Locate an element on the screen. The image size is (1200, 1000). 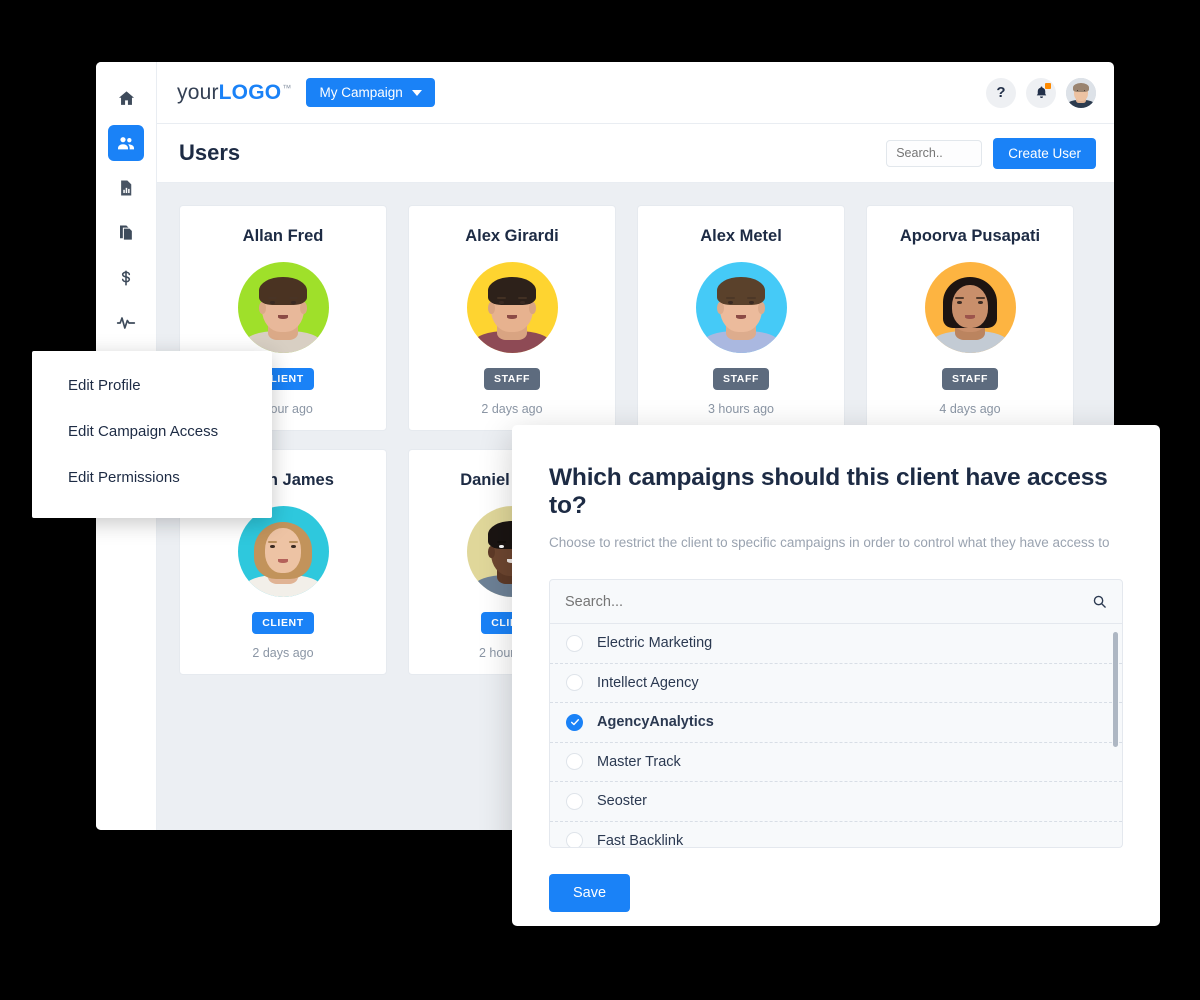
campaign-row: Seoster is located at coordinates (836, 802).